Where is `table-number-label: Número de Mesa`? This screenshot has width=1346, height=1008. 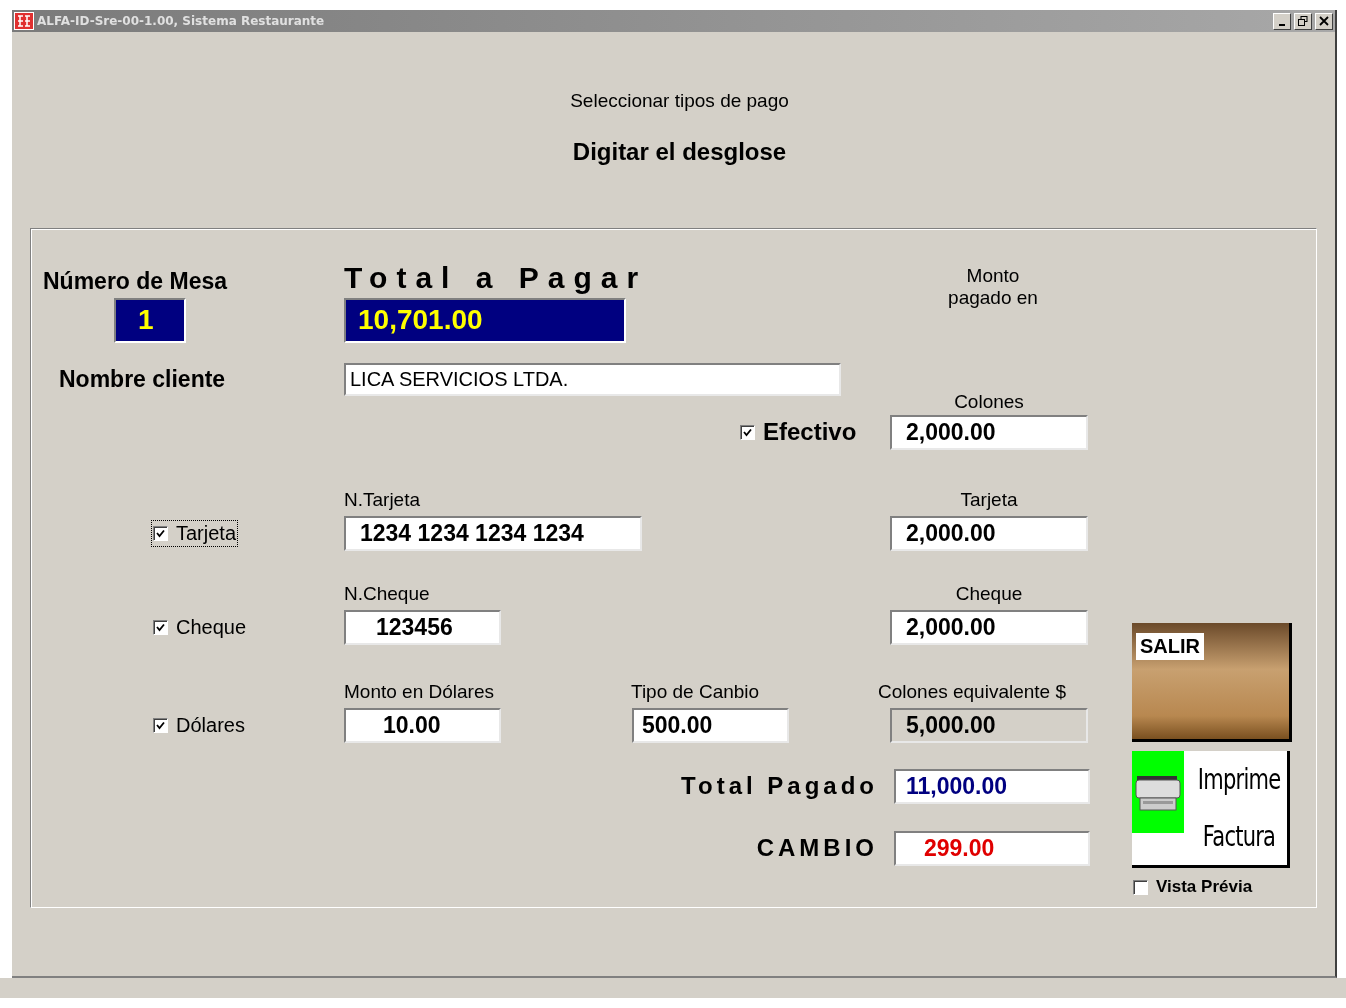
table-number-label: Número de Mesa is located at coordinates (136, 281).